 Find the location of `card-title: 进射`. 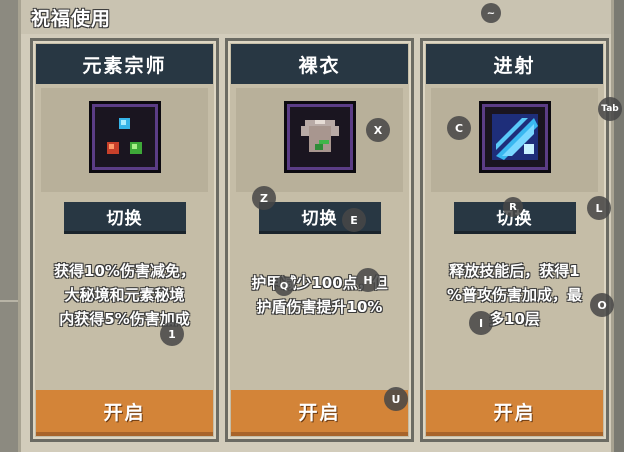

card-title: 进射 is located at coordinates (514, 64).